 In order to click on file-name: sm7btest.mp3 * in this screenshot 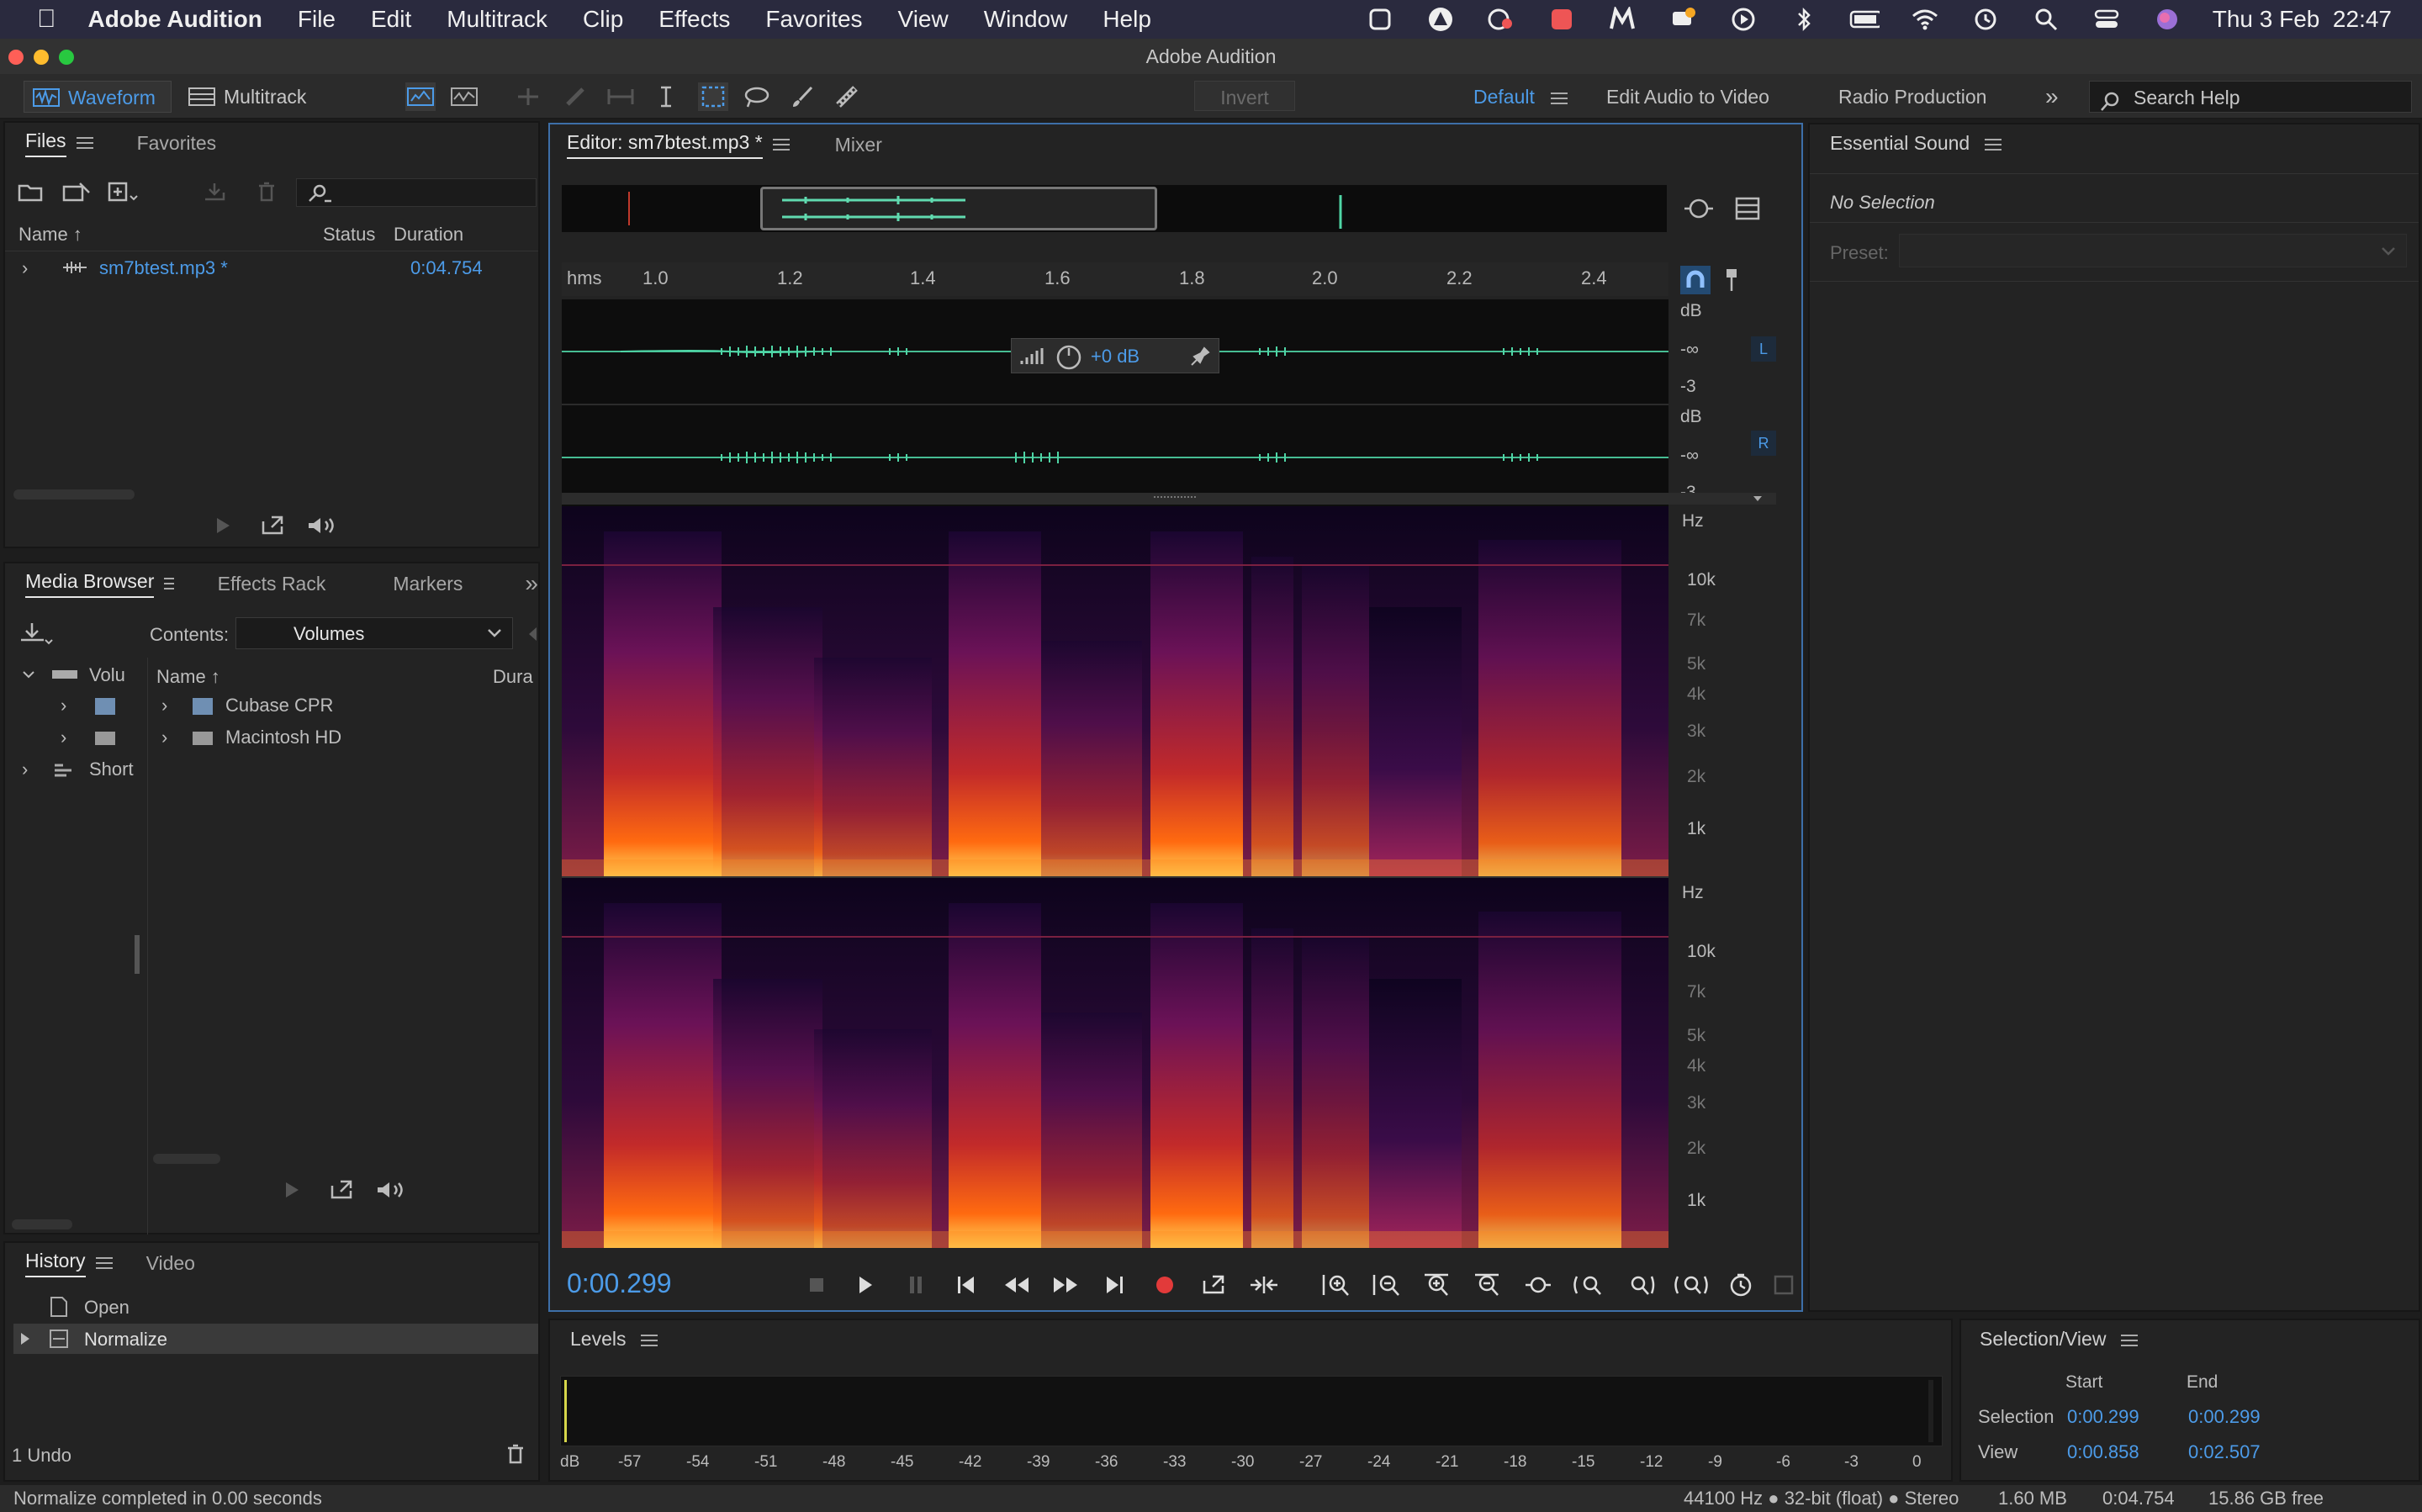, I will do `click(163, 268)`.